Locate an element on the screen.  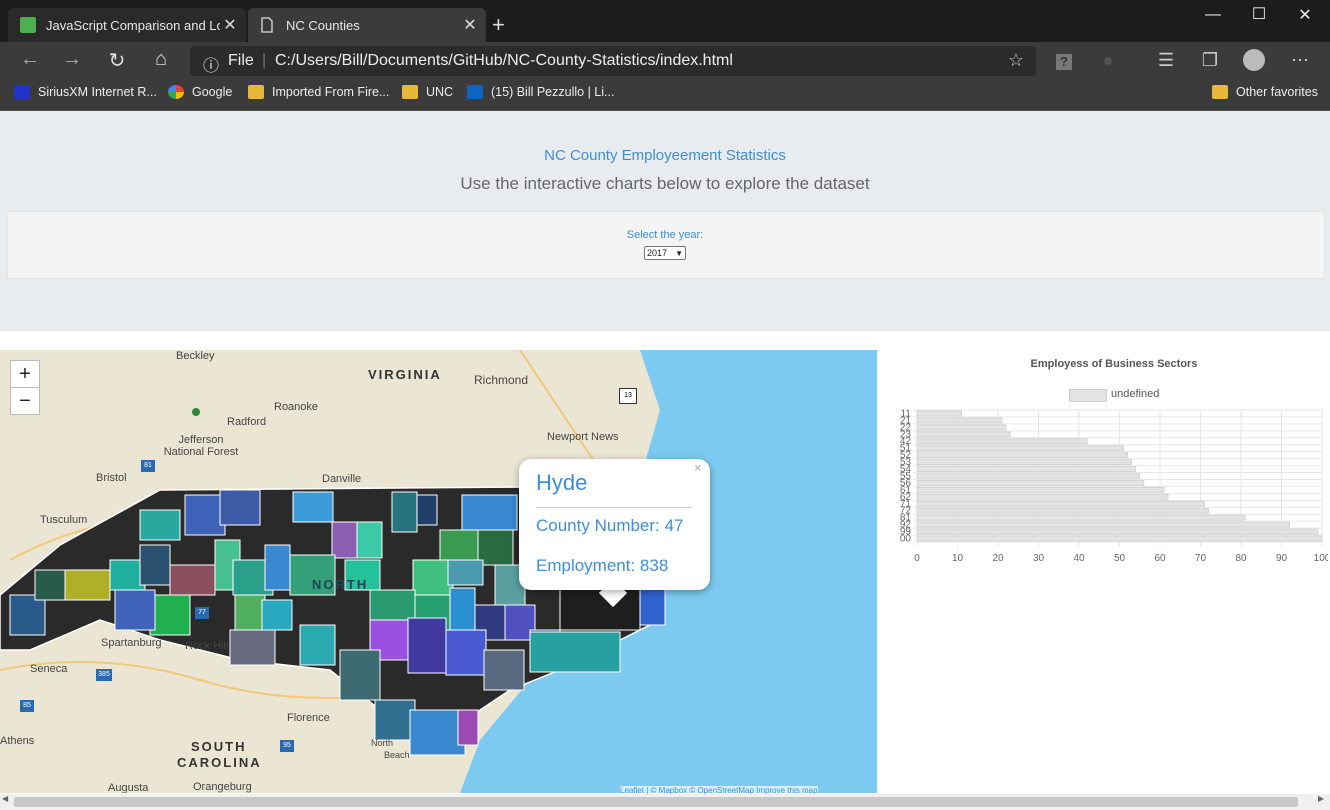
w3schools-icon is located at coordinates (28, 25).